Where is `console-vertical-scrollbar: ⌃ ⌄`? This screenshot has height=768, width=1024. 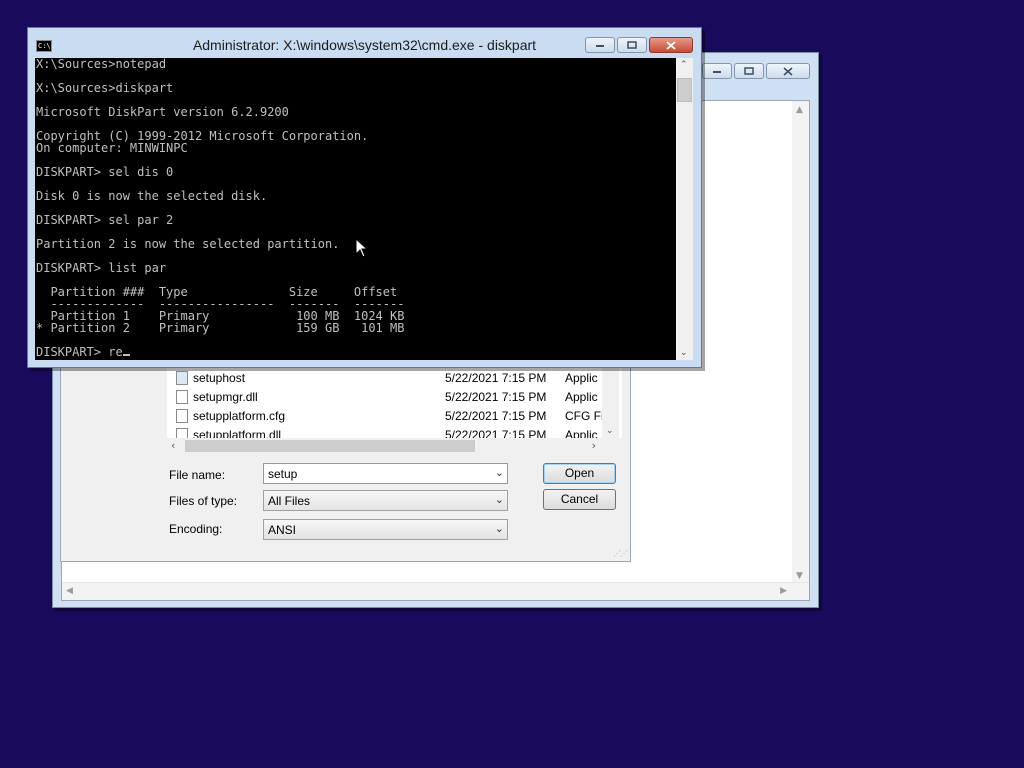
console-vertical-scrollbar: ⌃ ⌄ is located at coordinates (684, 209).